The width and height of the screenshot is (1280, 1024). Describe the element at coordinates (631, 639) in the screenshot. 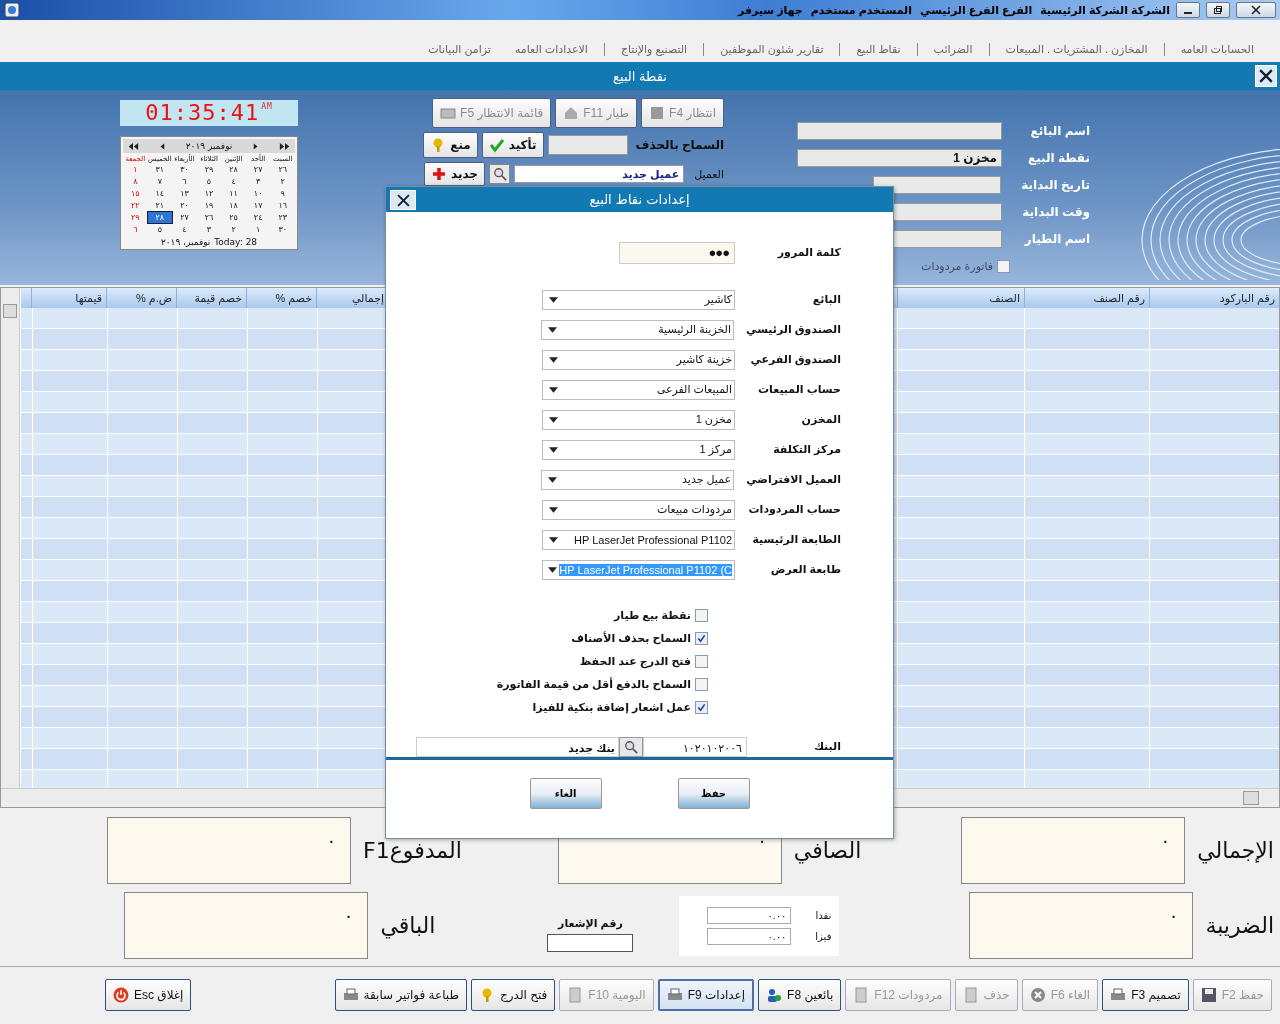

I see `checkbox-label: السماح بحذف الأصناف` at that location.